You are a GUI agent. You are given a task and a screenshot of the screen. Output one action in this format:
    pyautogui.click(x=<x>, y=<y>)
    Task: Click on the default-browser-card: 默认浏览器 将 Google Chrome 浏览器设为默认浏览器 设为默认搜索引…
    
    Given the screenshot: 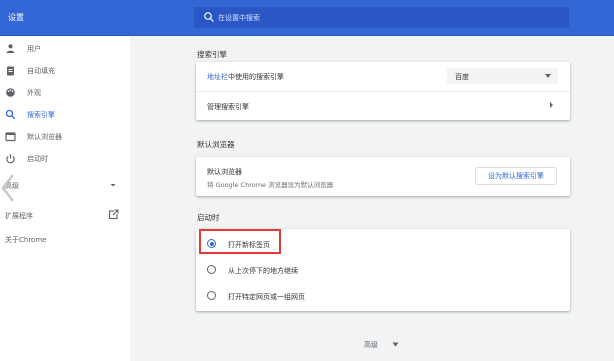 What is the action you would take?
    pyautogui.click(x=383, y=176)
    